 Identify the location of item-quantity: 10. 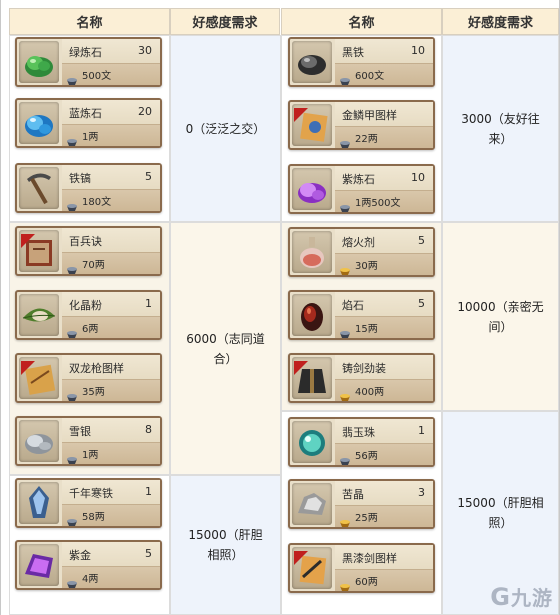
(418, 177).